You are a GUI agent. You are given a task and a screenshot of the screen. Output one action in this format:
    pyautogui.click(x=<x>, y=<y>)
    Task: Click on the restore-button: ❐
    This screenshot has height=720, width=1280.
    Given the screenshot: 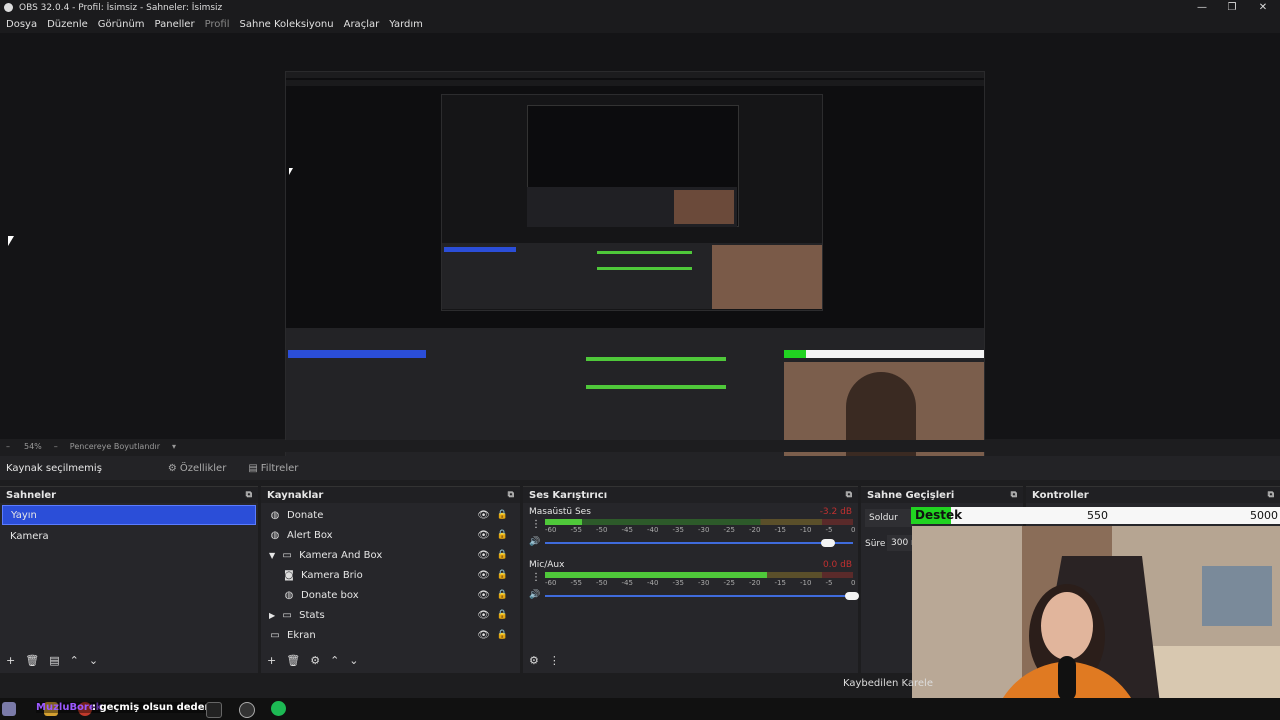 What is the action you would take?
    pyautogui.click(x=1232, y=7)
    